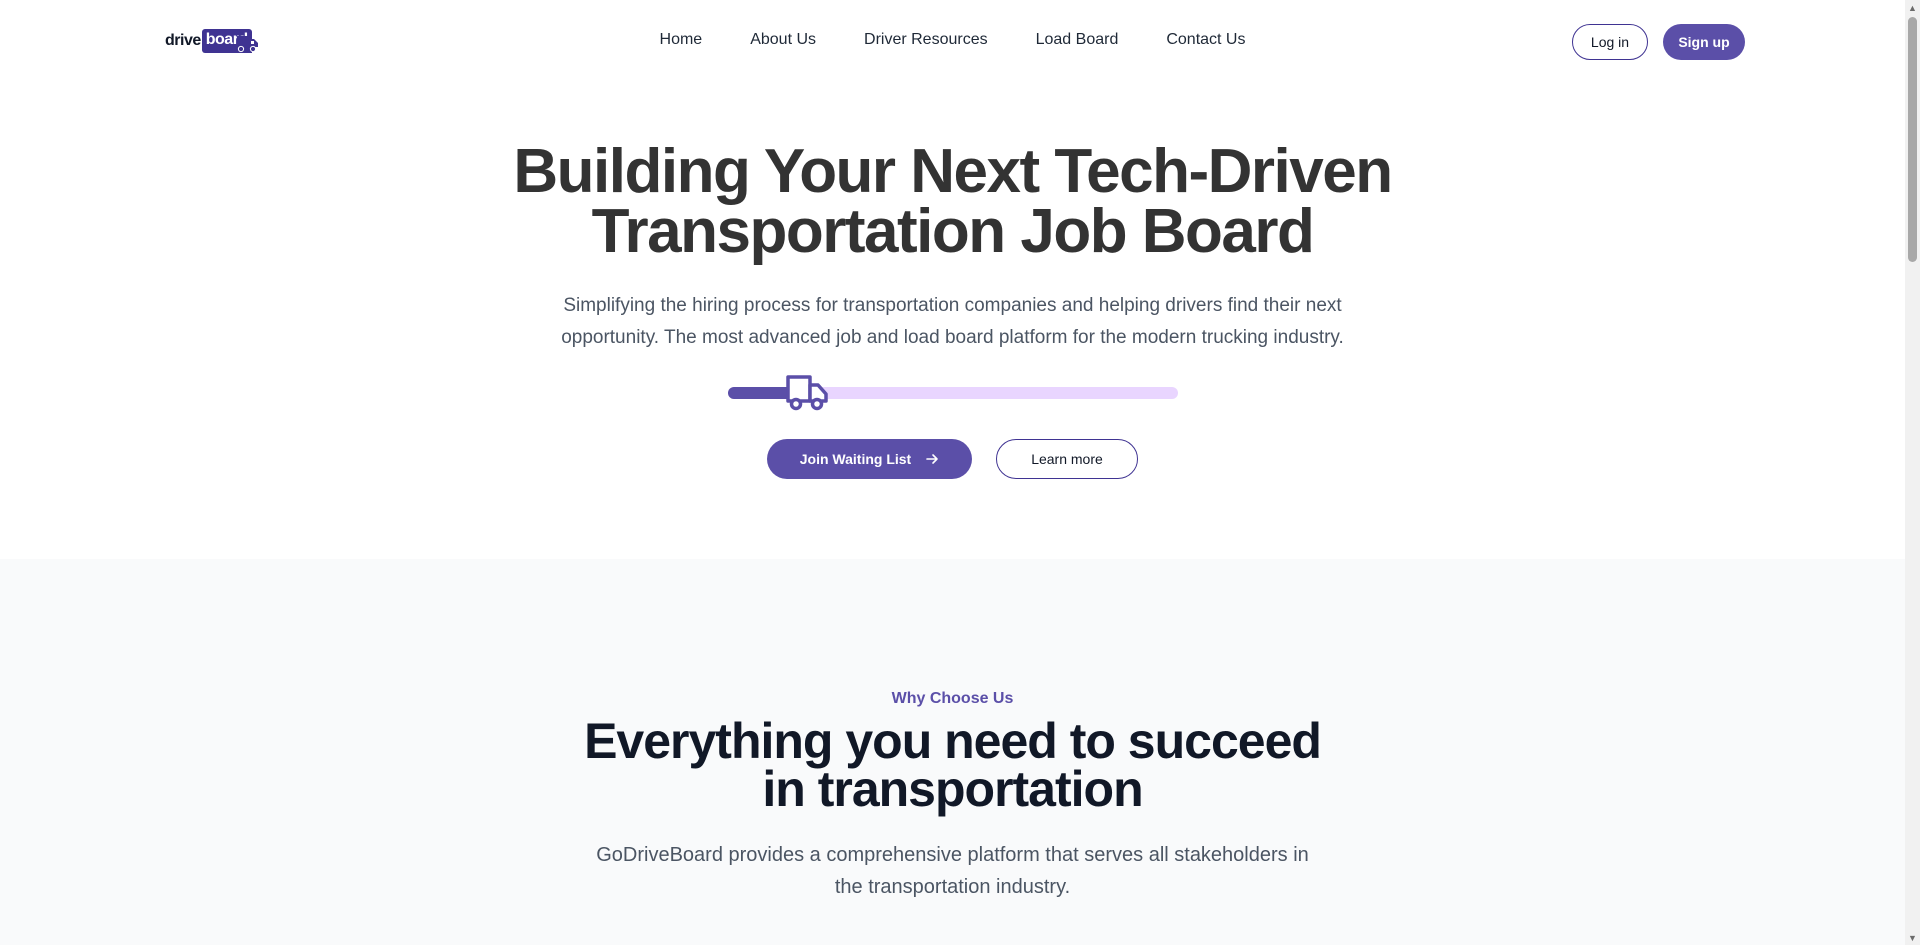 Image resolution: width=1920 pixels, height=945 pixels. I want to click on nav-home: Home, so click(681, 40).